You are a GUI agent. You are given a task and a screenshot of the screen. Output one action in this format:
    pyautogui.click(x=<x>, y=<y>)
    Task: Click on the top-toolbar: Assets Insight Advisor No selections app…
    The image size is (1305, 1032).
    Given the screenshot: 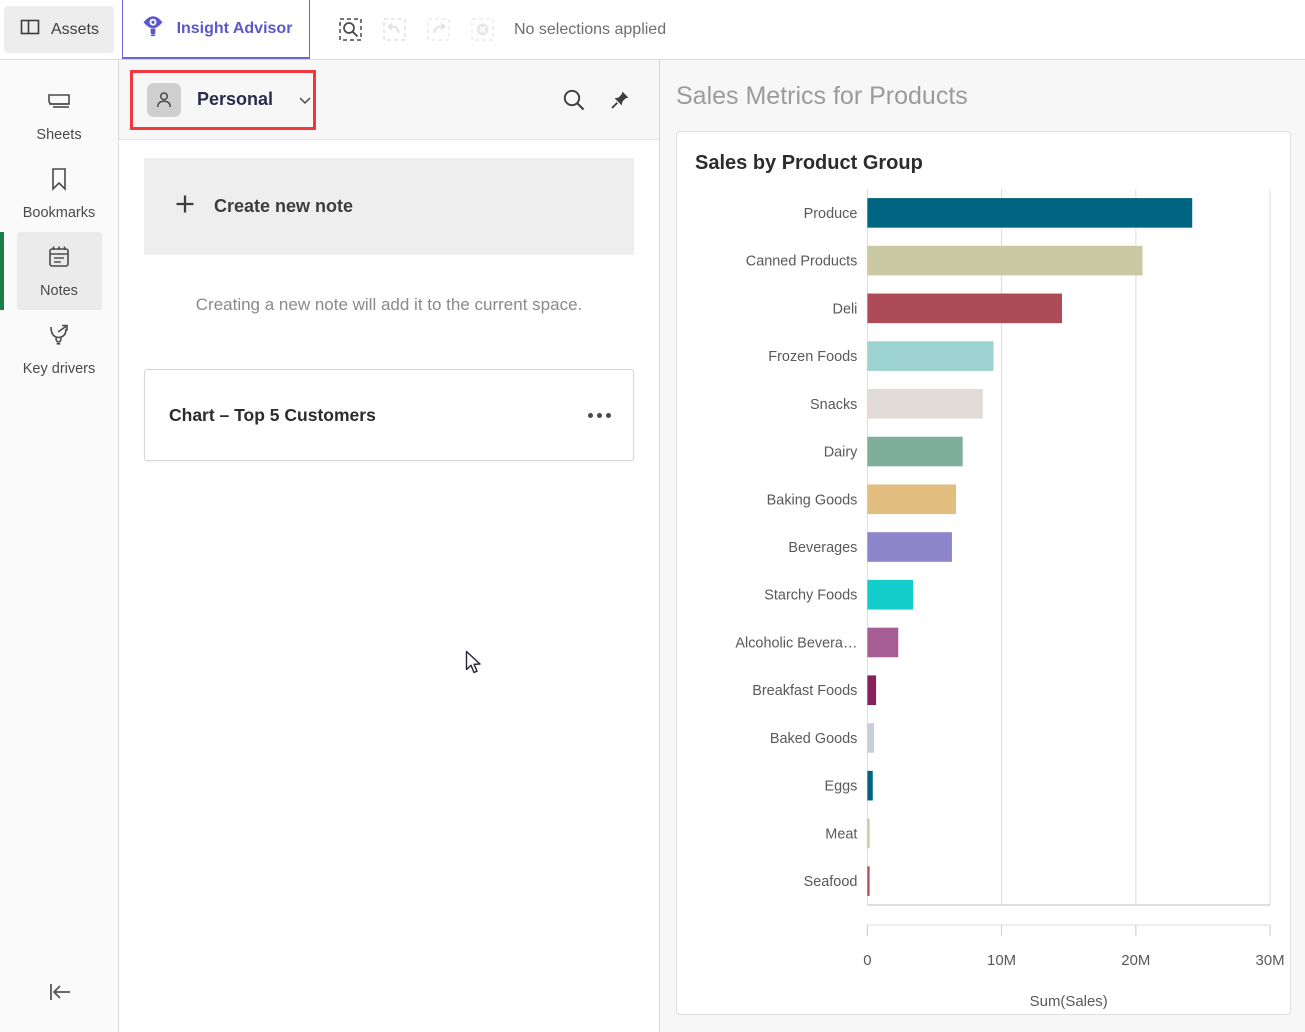 What is the action you would take?
    pyautogui.click(x=652, y=30)
    